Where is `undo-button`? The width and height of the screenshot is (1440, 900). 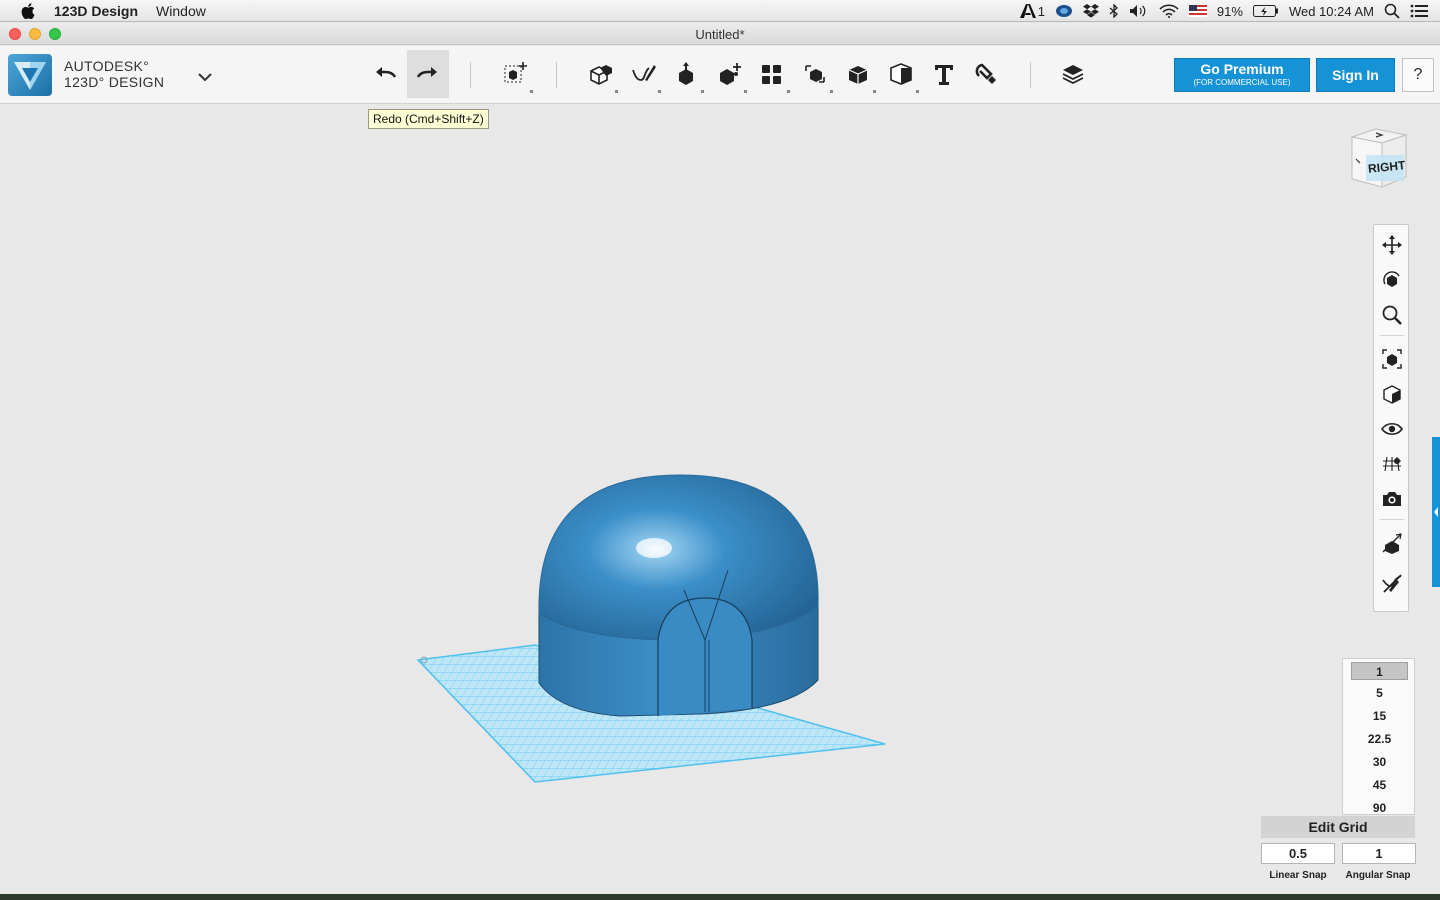
undo-button is located at coordinates (385, 74).